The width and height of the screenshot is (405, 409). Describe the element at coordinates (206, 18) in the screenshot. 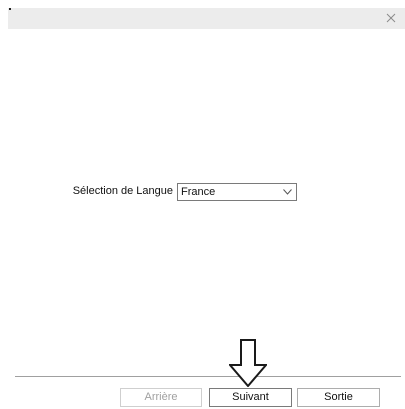

I see `title-bar` at that location.